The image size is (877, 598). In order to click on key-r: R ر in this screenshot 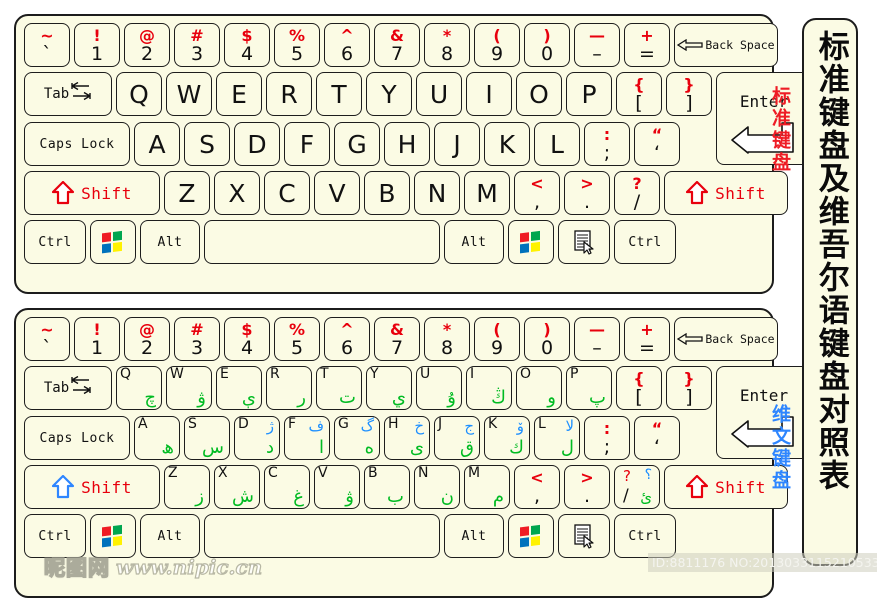, I will do `click(289, 388)`.